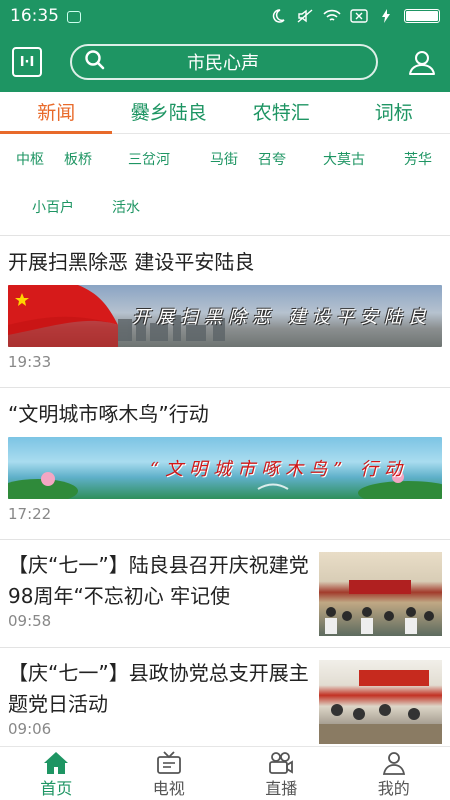 The width and height of the screenshot is (450, 800). What do you see at coordinates (149, 159) in the screenshot?
I see `subcat-sanchahe: 三岔河` at bounding box center [149, 159].